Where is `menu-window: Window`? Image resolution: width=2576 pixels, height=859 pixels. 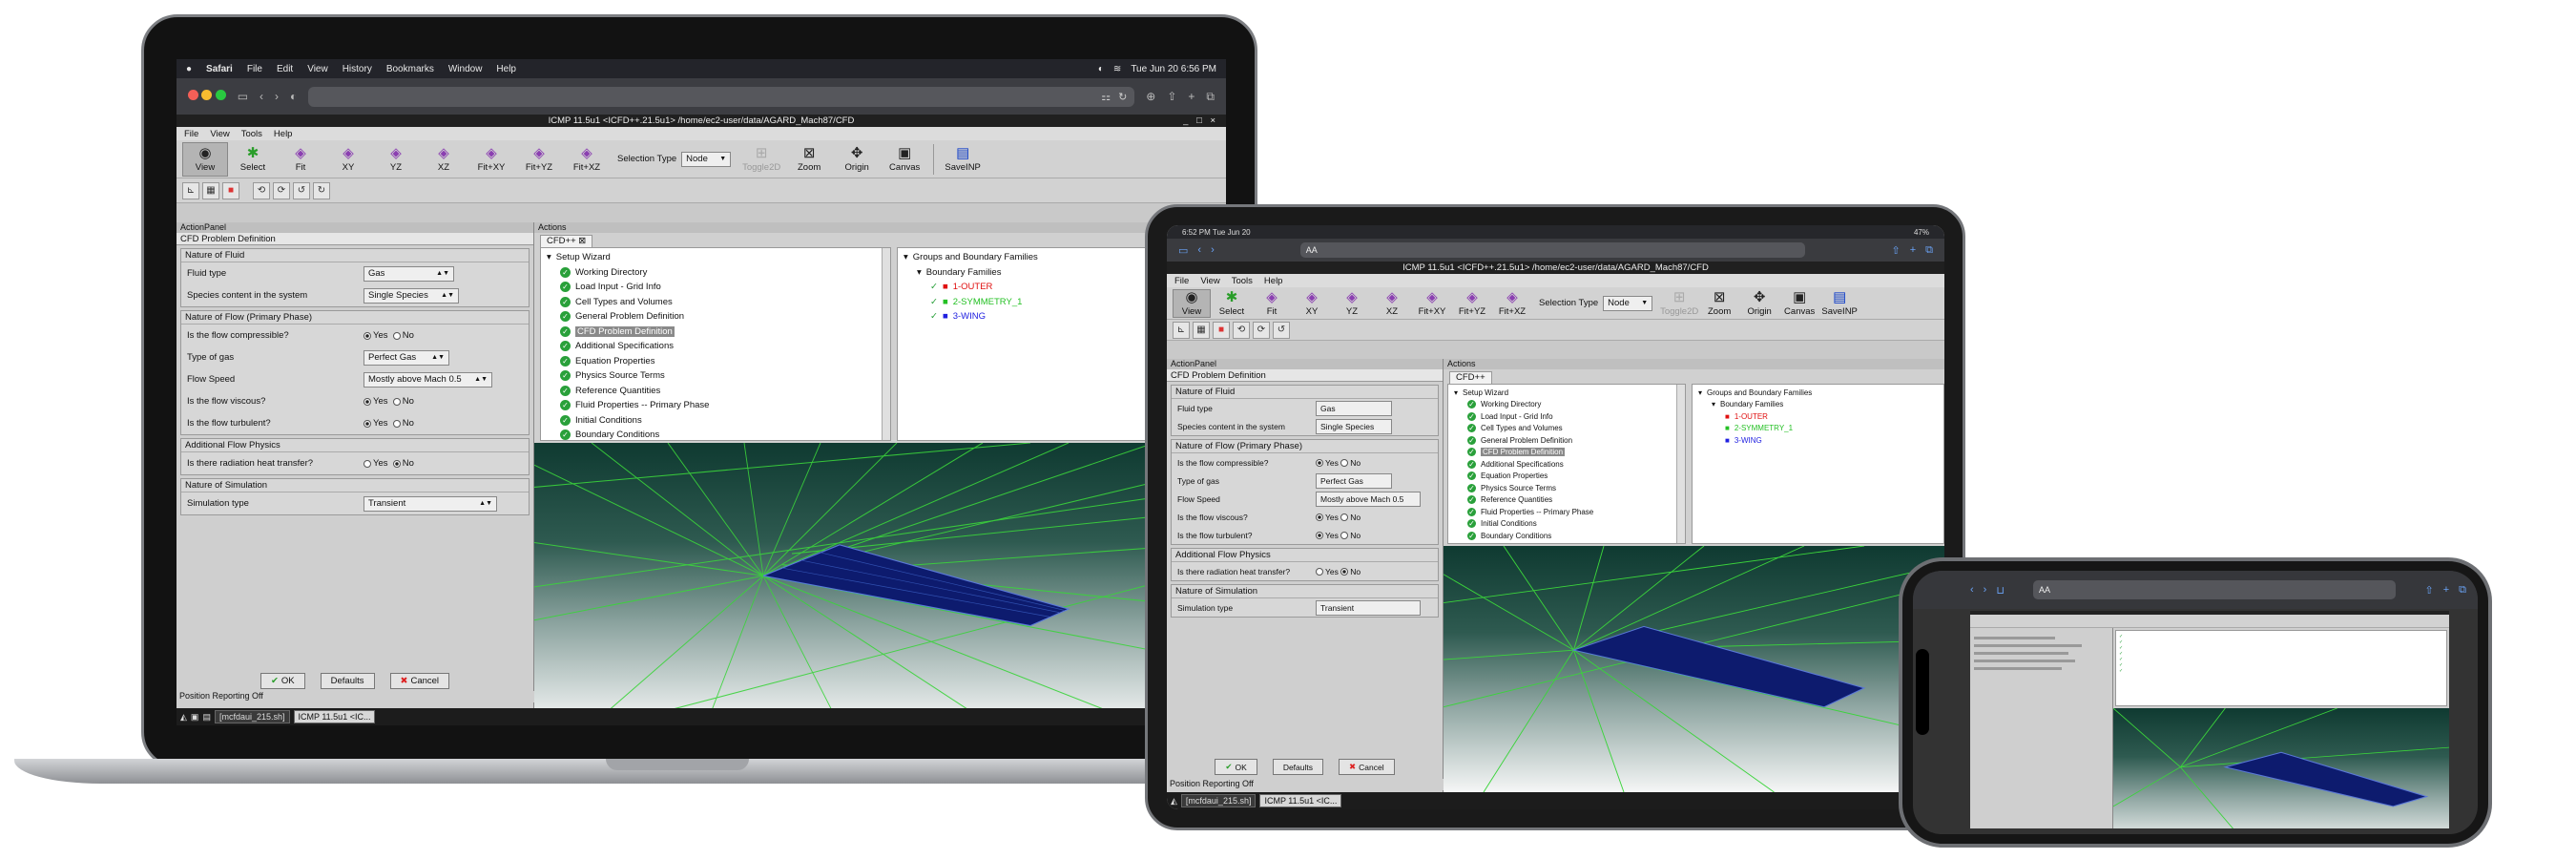
menu-window: Window is located at coordinates (465, 69).